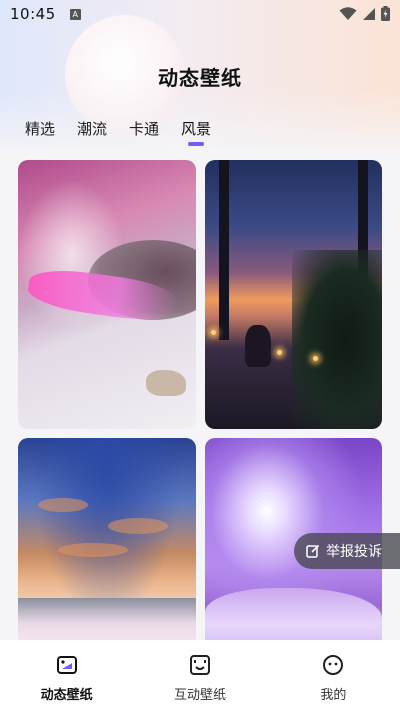 The height and width of the screenshot is (712, 400). Describe the element at coordinates (118, 132) in the screenshot. I see `category-tabs: 精选 潮流 卡通 风景` at that location.